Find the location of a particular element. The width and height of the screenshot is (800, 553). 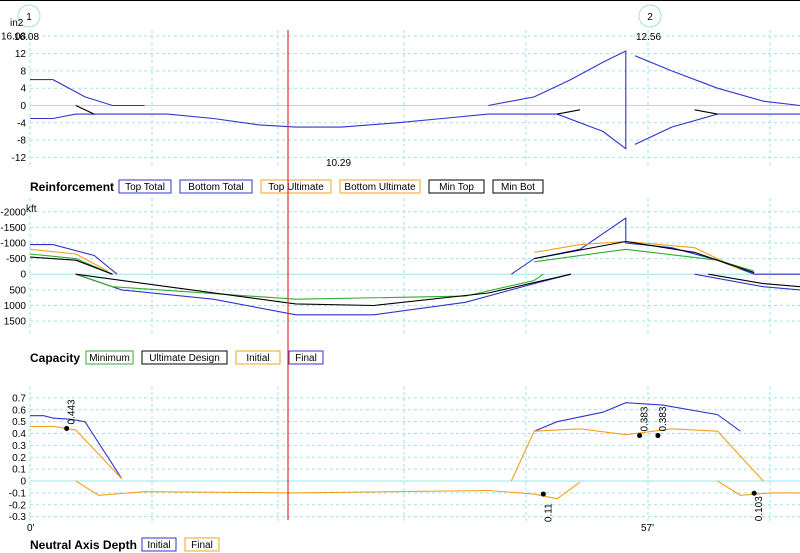

legend-item: Bottom Total is located at coordinates (216, 186).